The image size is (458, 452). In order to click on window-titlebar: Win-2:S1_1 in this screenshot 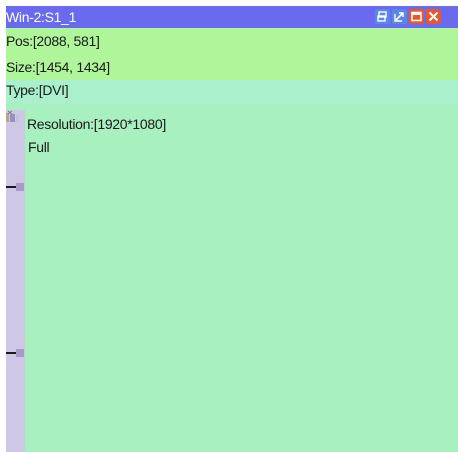, I will do `click(232, 17)`.